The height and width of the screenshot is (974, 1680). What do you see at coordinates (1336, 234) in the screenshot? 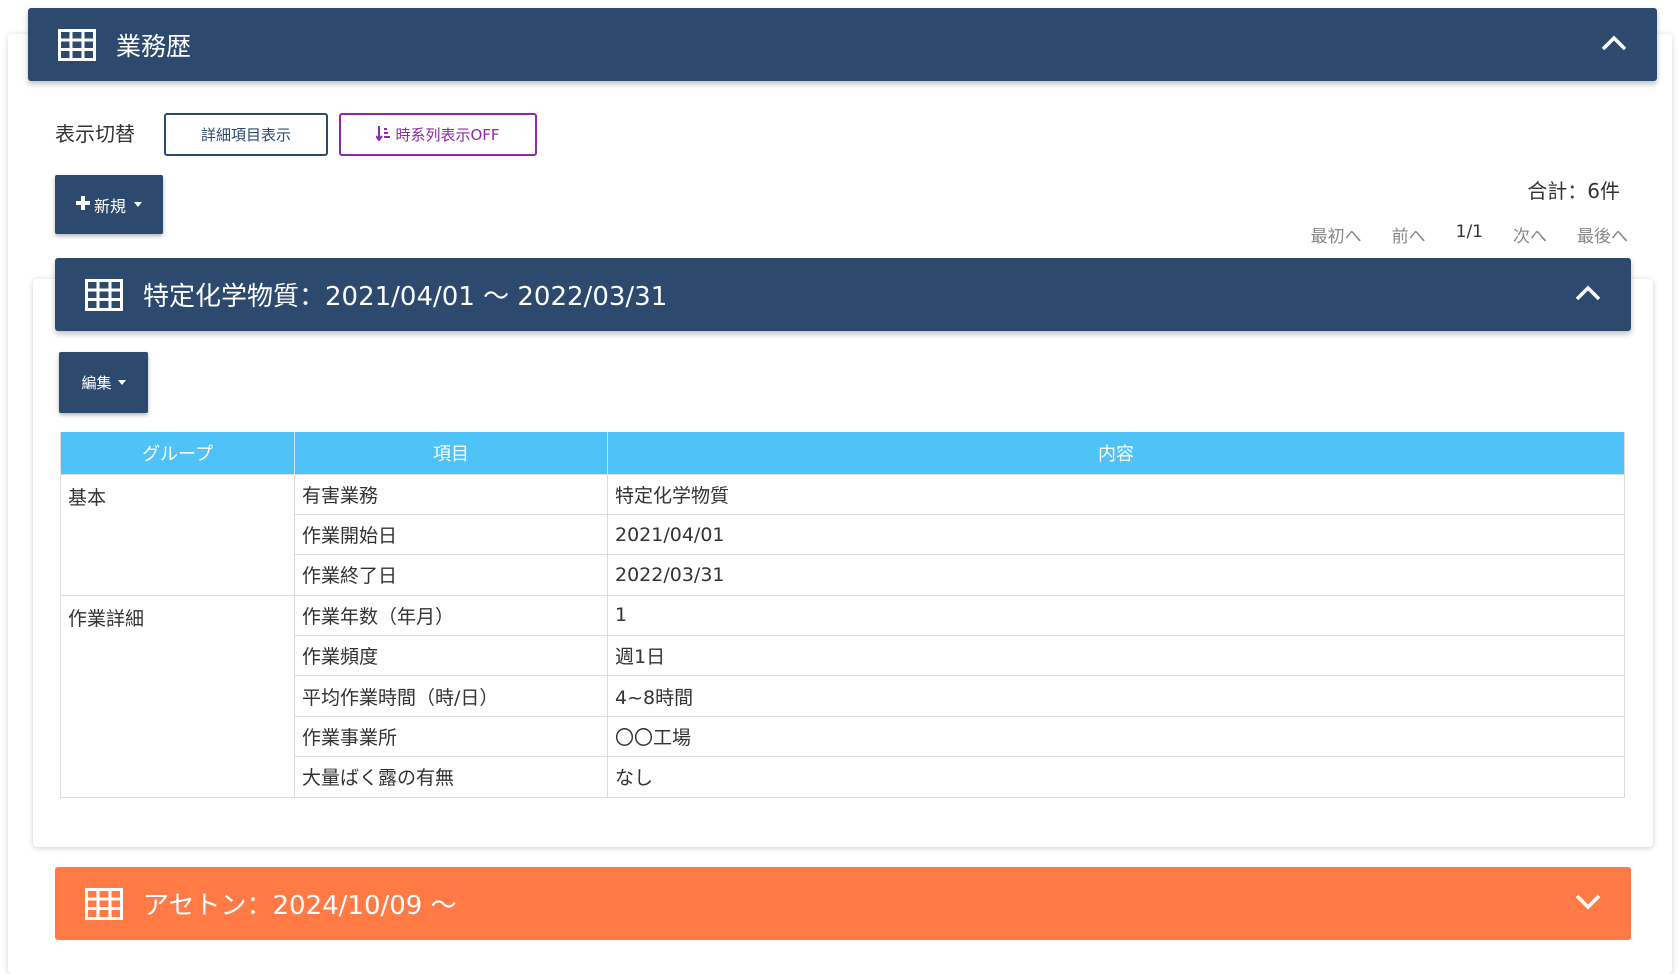
I see `pager-first-link: 最初へ` at bounding box center [1336, 234].